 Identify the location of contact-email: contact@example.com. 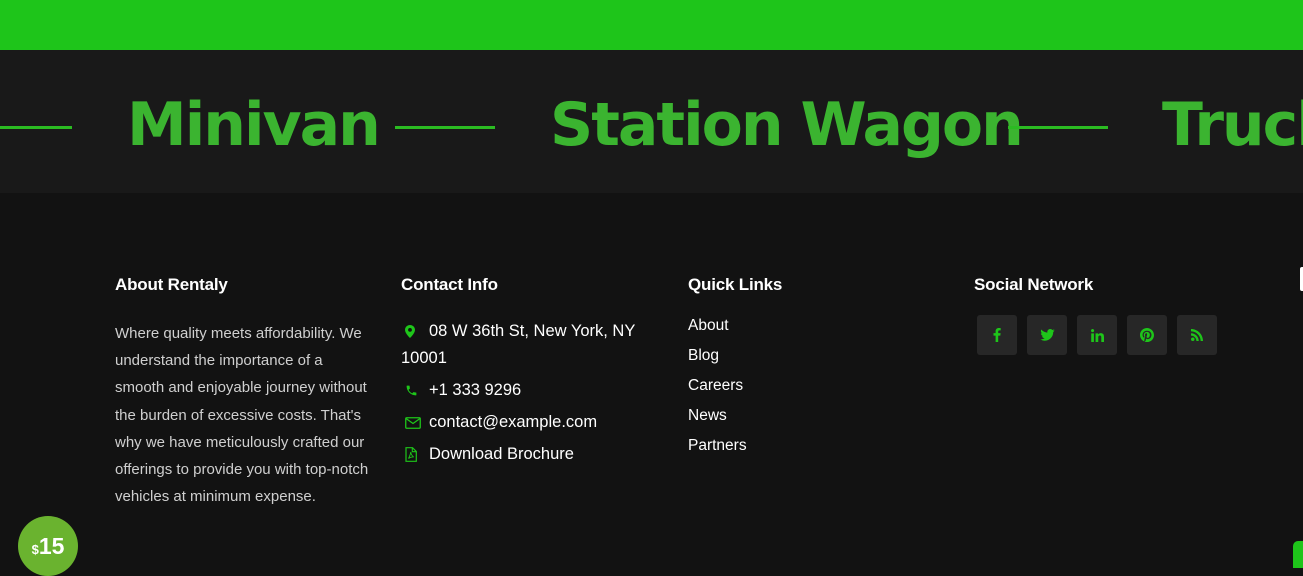
(526, 422).